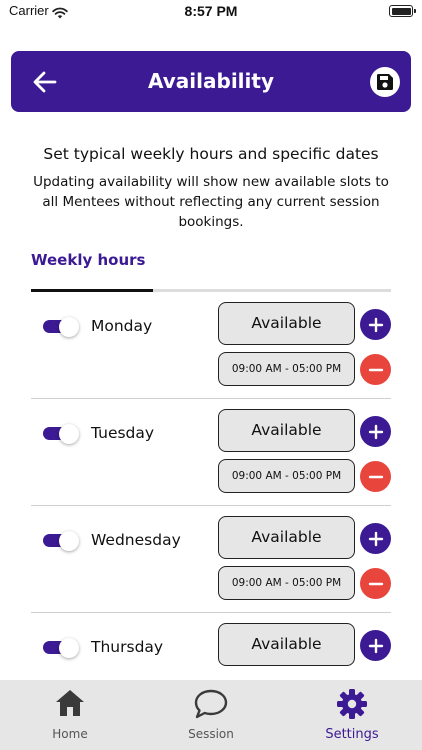 The image size is (422, 750). What do you see at coordinates (211, 452) in the screenshot?
I see `day-row-tuesday: Tuesday Available 09:00 AM - 05:00 PM` at bounding box center [211, 452].